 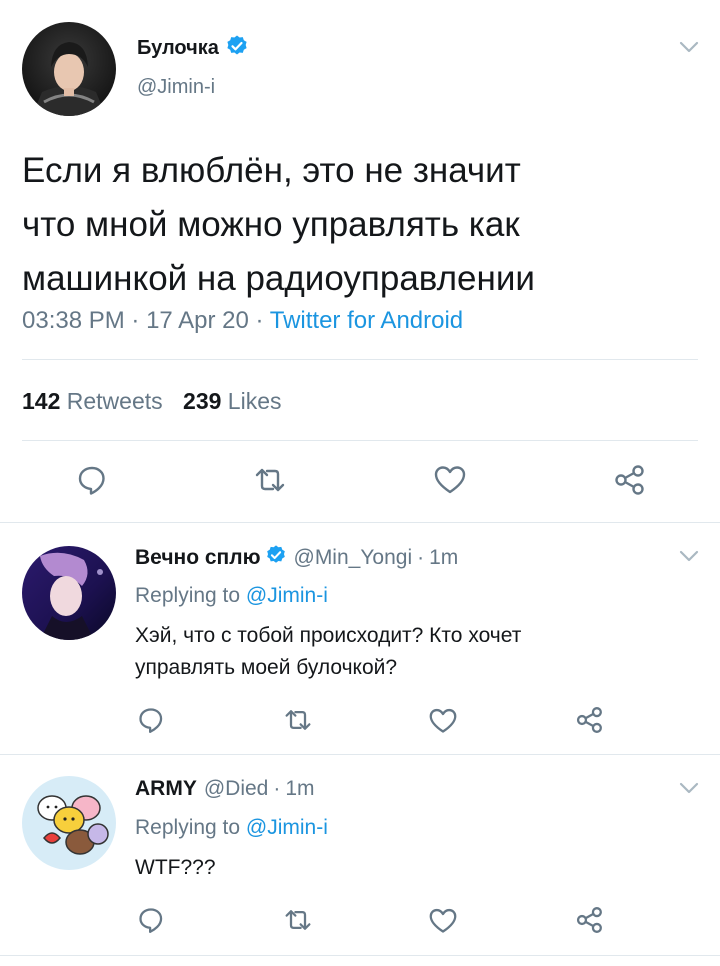 I want to click on tweet-source-link: Twitter for Android, so click(x=366, y=320).